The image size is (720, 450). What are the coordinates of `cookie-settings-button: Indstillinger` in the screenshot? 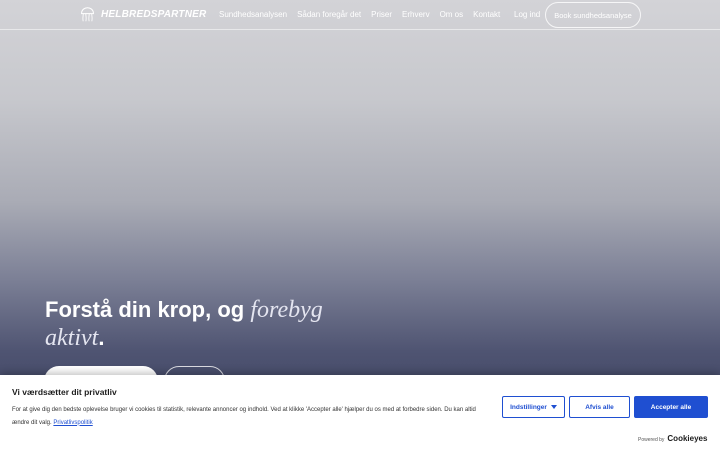 It's located at (533, 407).